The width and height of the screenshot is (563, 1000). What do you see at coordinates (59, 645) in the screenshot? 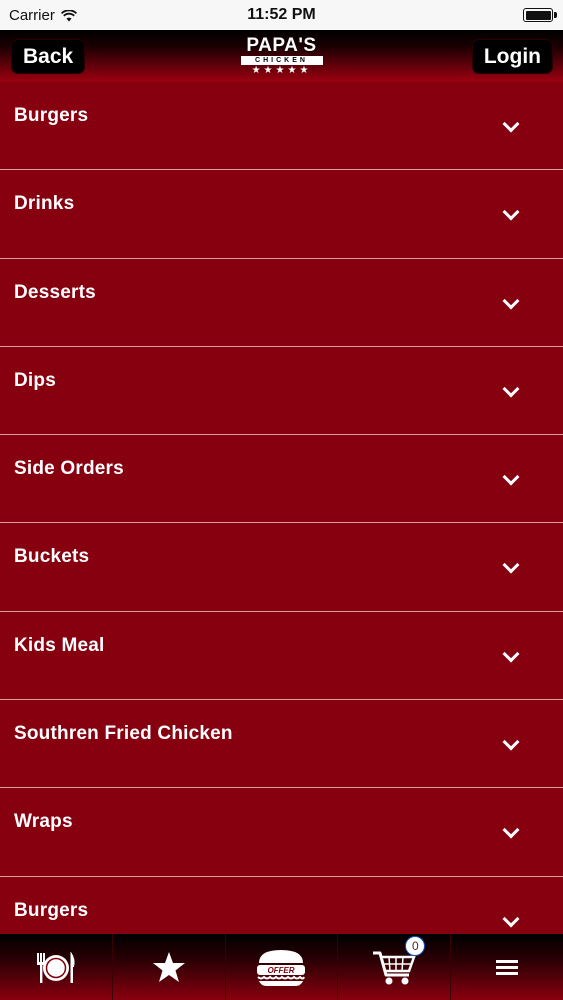
I see `menu-category-label: Kids Meal` at bounding box center [59, 645].